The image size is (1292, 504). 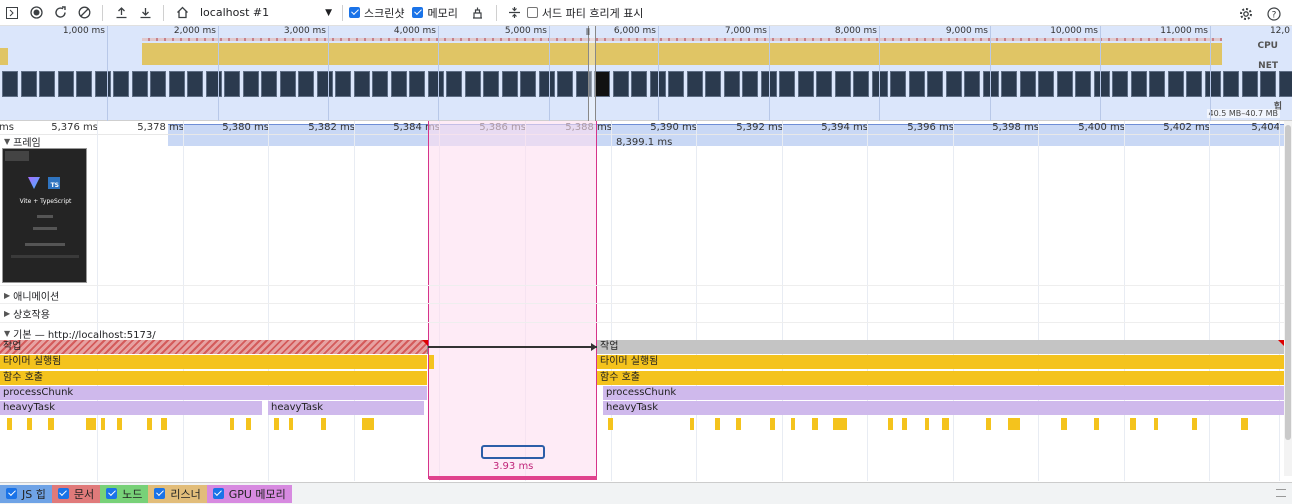 I want to click on counter-toggle: 문서, so click(x=76, y=493).